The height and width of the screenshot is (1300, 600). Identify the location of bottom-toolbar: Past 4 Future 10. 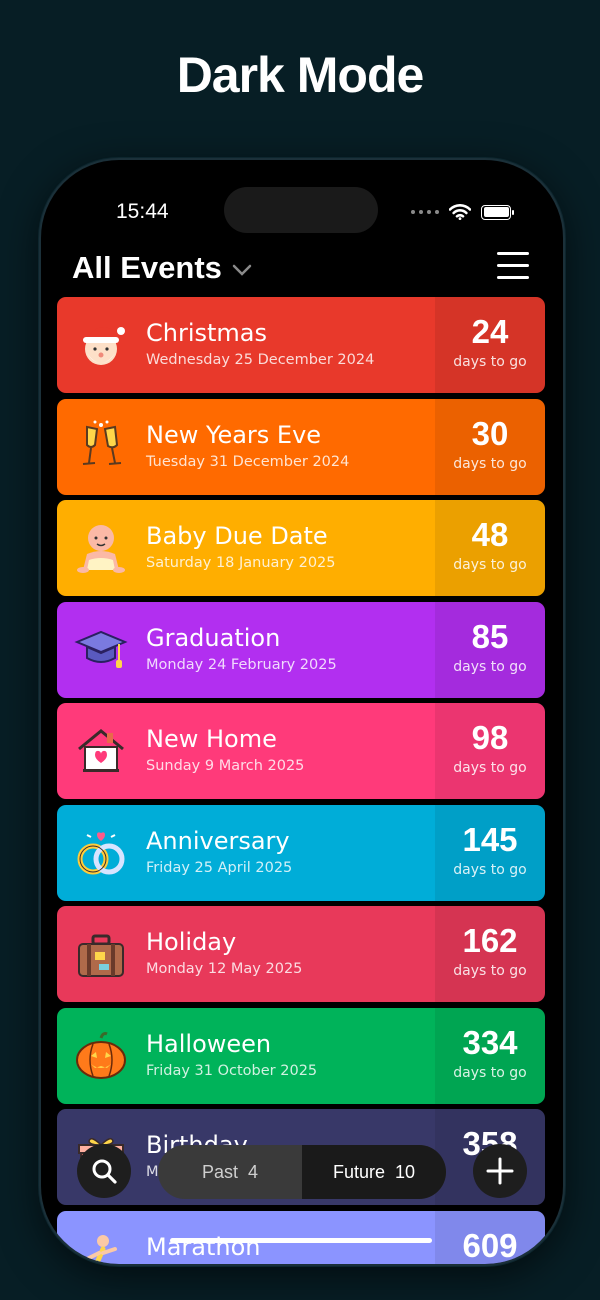
(302, 1172).